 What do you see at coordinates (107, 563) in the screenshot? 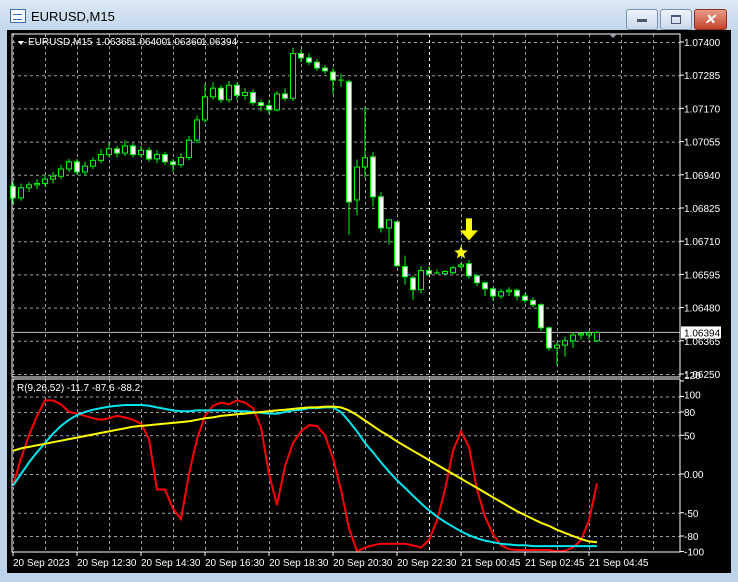
I see `time-axis-label: 20 Sep 12:30` at bounding box center [107, 563].